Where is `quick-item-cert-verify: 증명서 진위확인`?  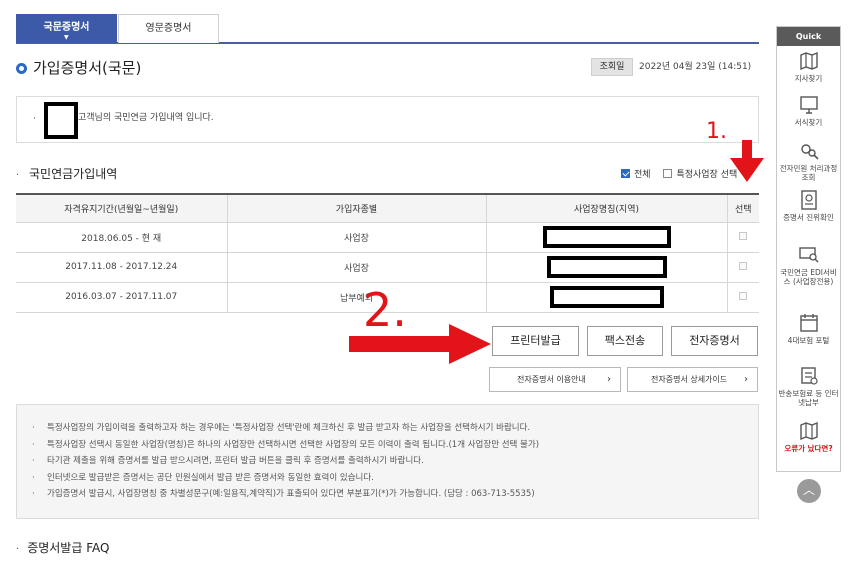 quick-item-cert-verify: 증명서 진위확인 is located at coordinates (808, 217).